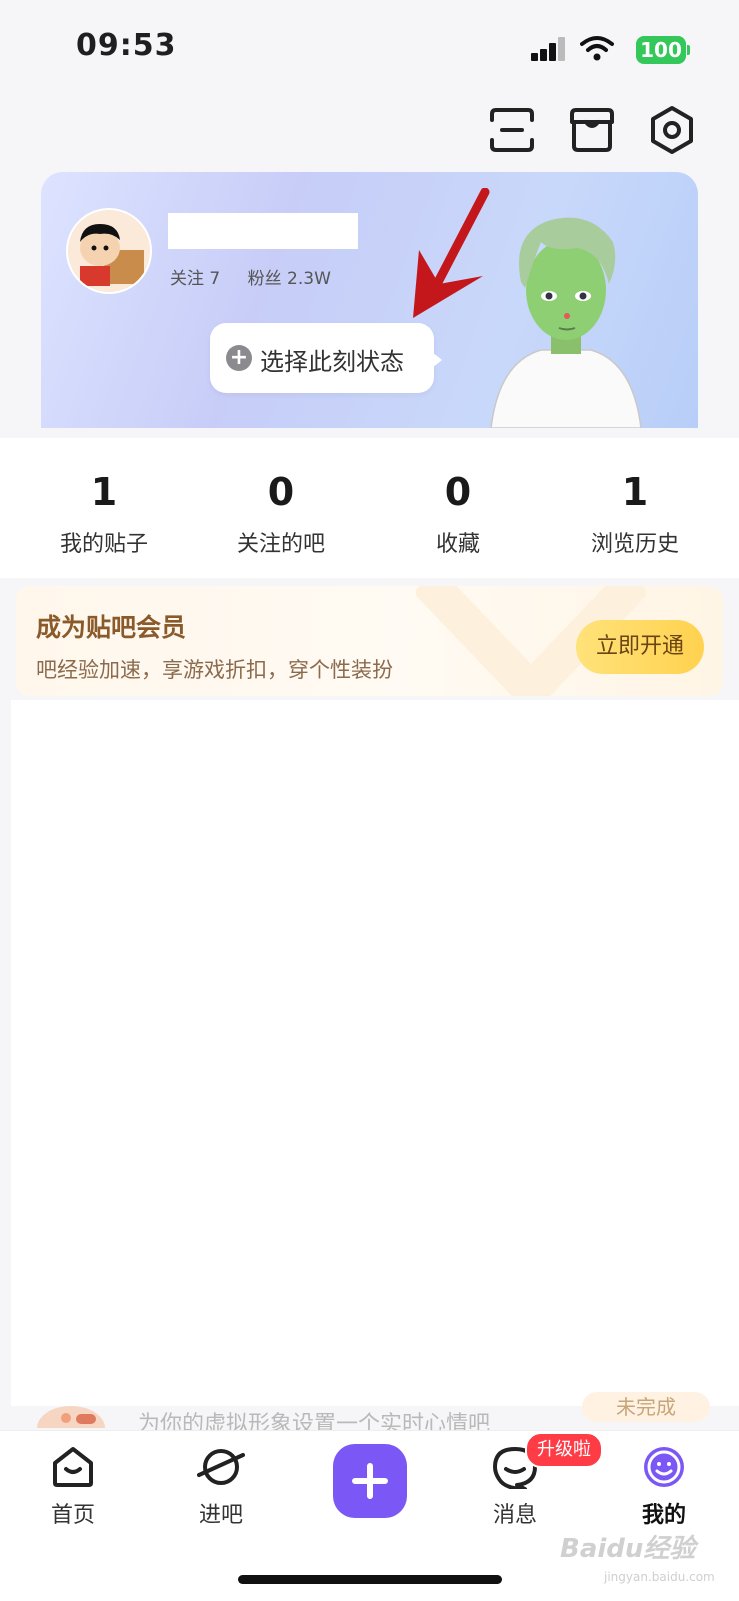 This screenshot has height=1601, width=739. What do you see at coordinates (592, 130) in the screenshot?
I see `dress-up-box-icon` at bounding box center [592, 130].